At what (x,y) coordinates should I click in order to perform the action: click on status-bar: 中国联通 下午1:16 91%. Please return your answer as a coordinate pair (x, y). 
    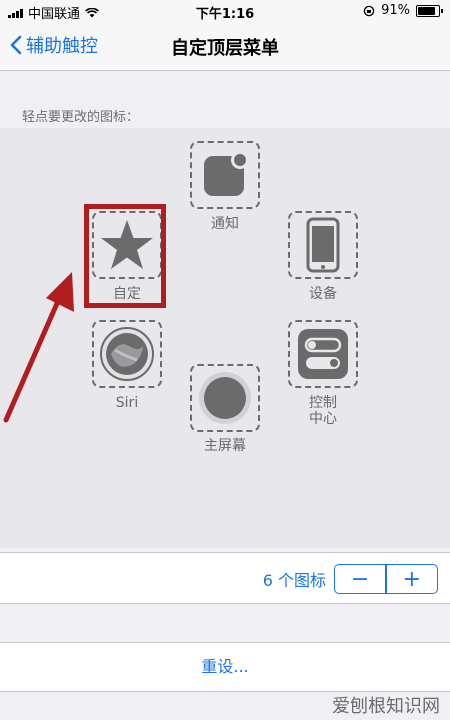
    Looking at the image, I should click on (225, 11).